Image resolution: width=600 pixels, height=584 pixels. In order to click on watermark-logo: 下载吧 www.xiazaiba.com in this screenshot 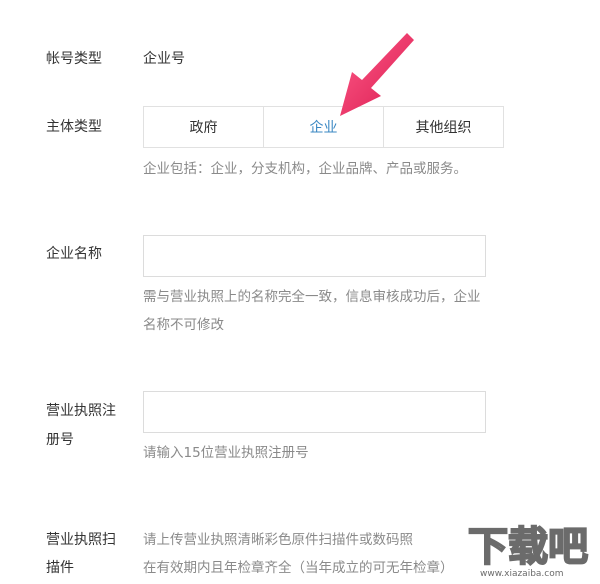, I will do `click(532, 549)`.